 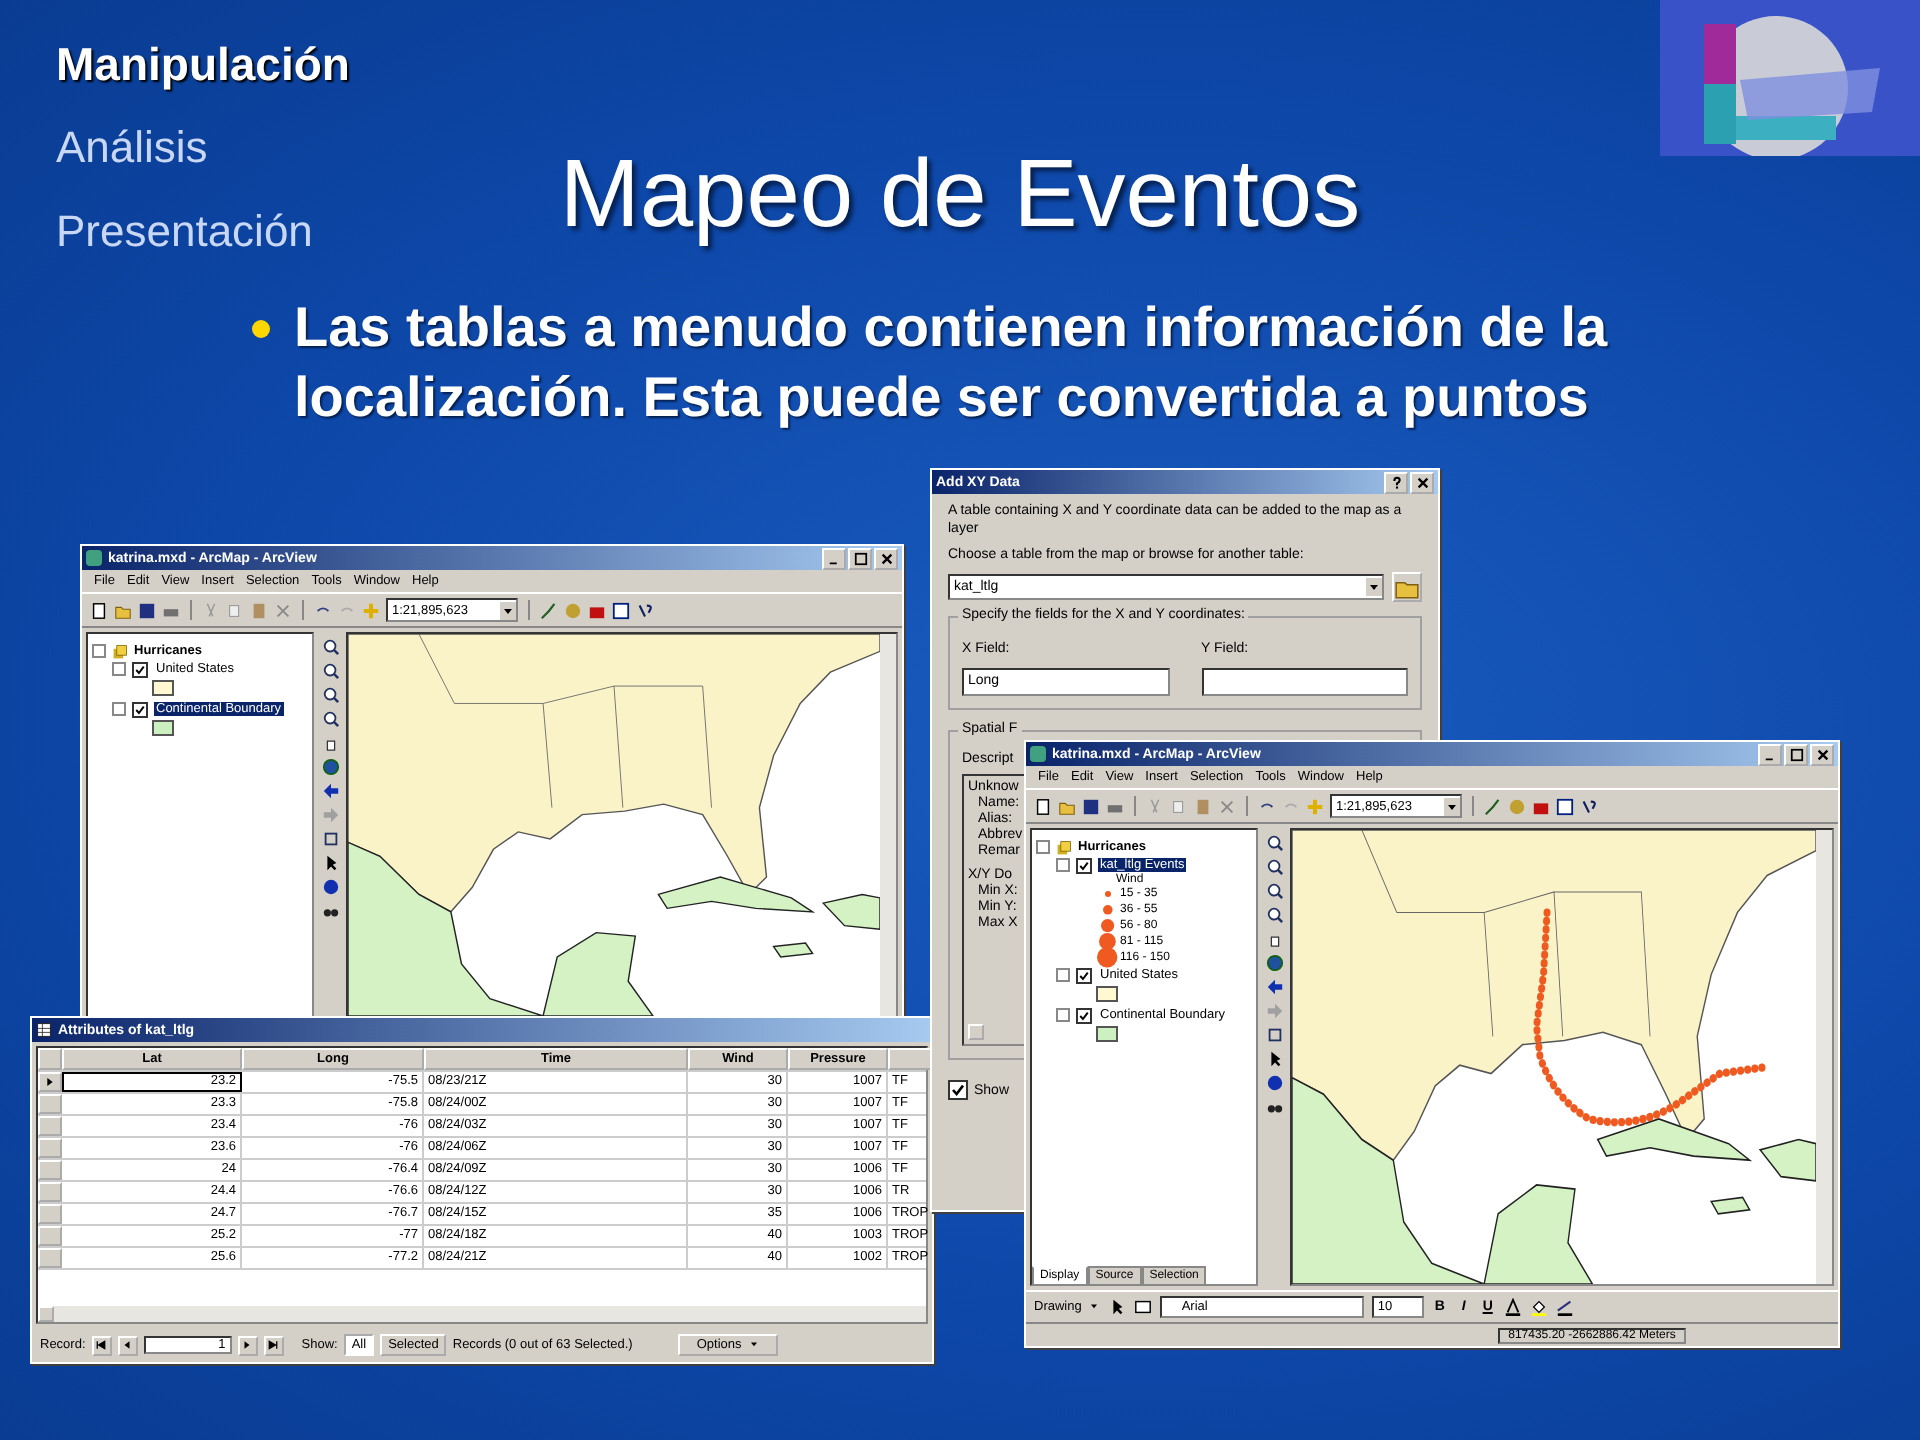 I want to click on previous-record-icon, so click(x=127, y=1345).